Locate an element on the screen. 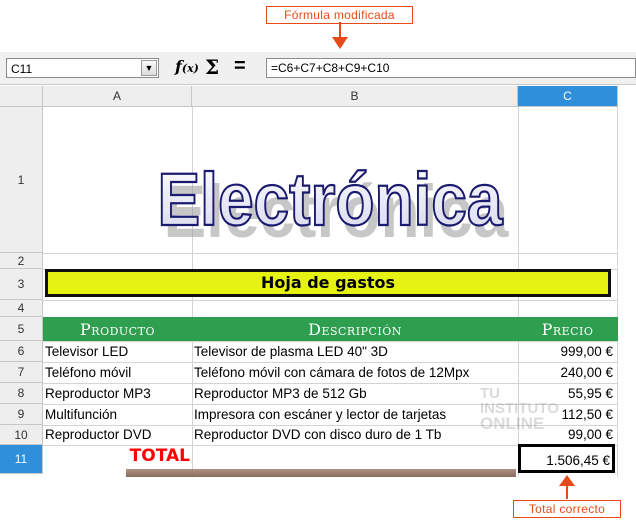 This screenshot has height=520, width=636. total-underline-decoration is located at coordinates (321, 473).